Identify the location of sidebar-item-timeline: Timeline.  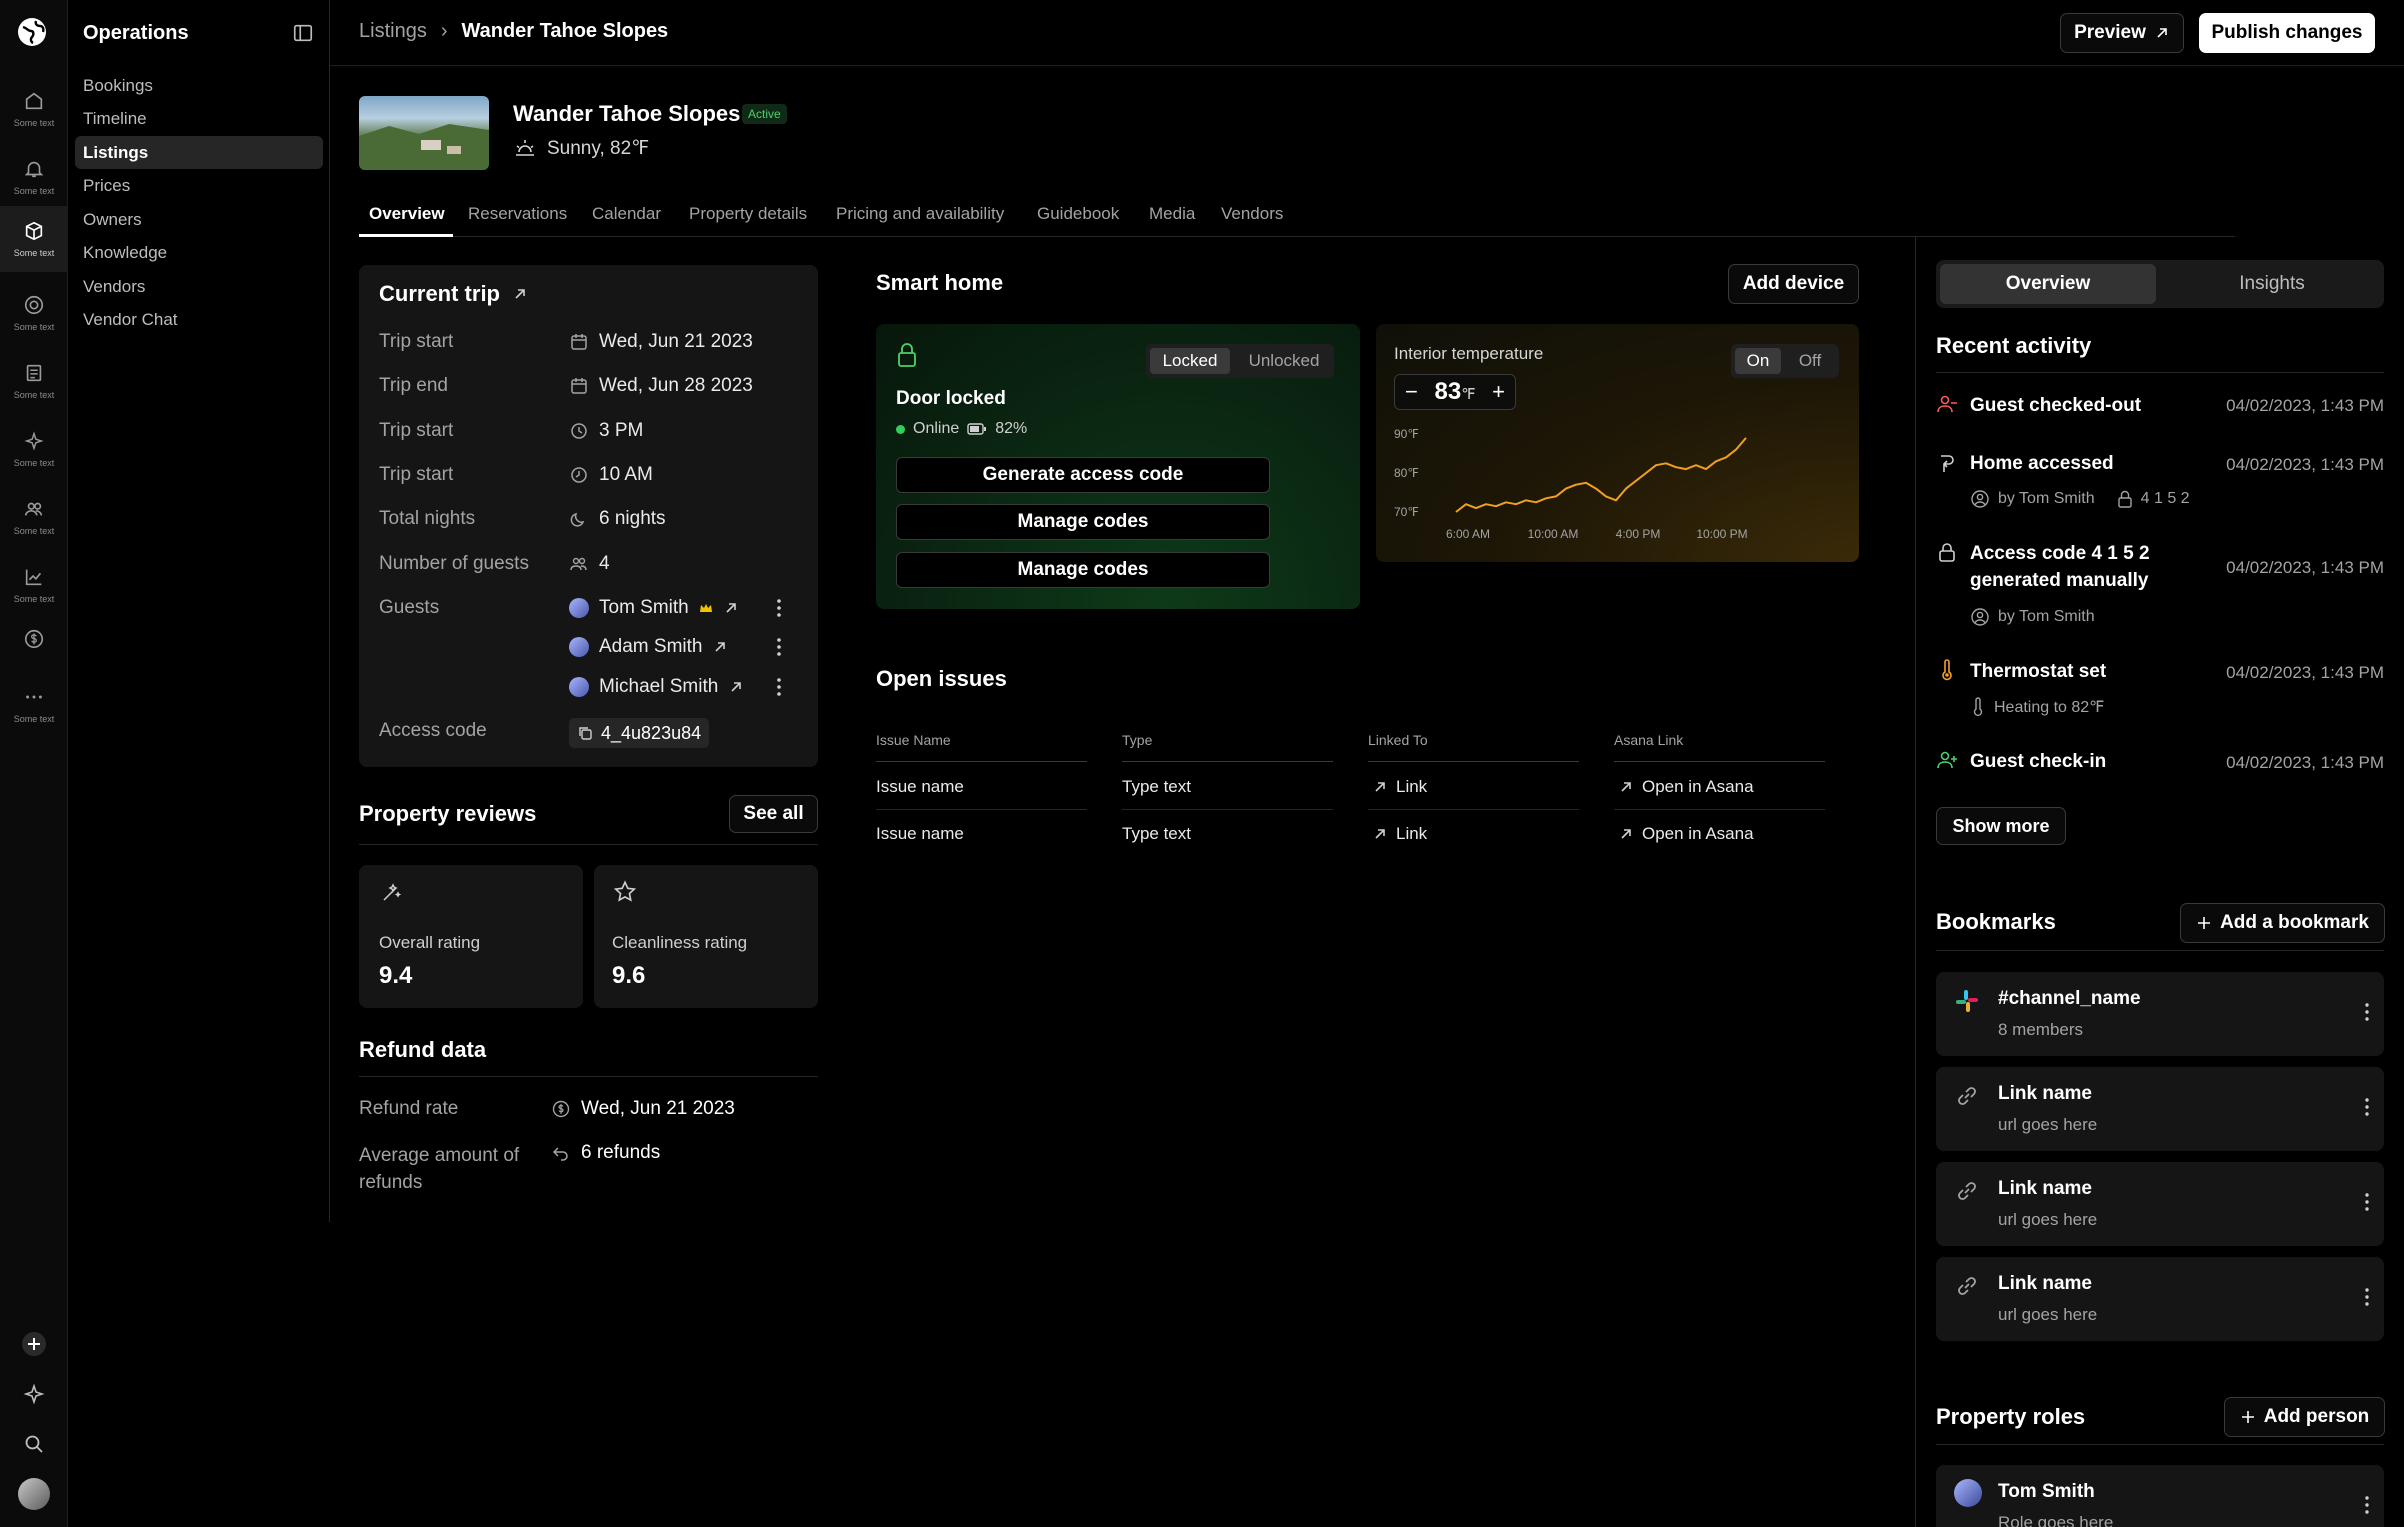
(199, 118).